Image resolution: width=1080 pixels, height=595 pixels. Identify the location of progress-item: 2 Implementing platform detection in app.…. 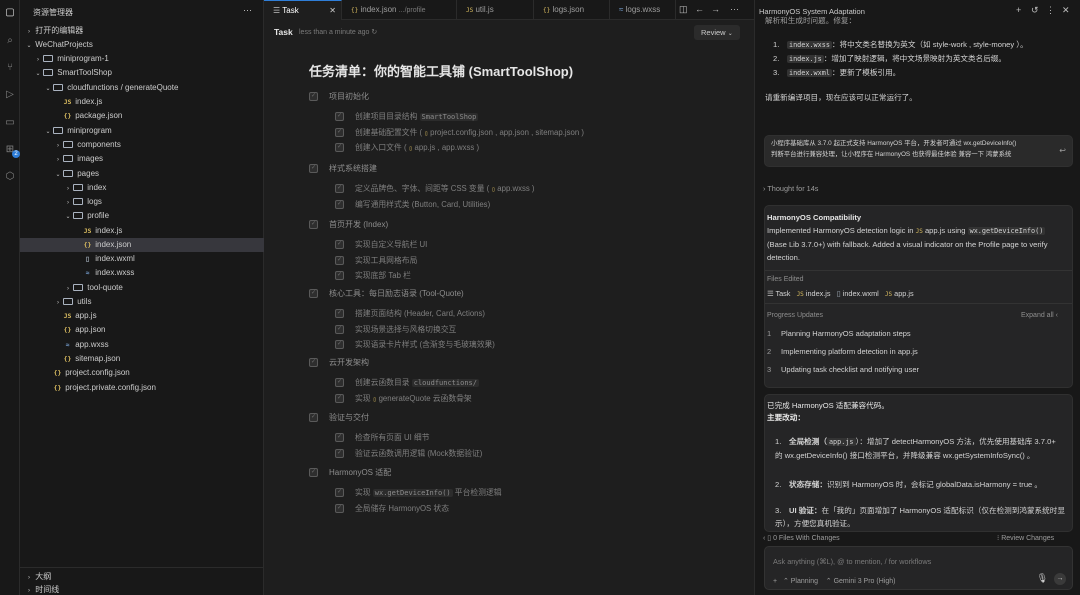
(842, 351).